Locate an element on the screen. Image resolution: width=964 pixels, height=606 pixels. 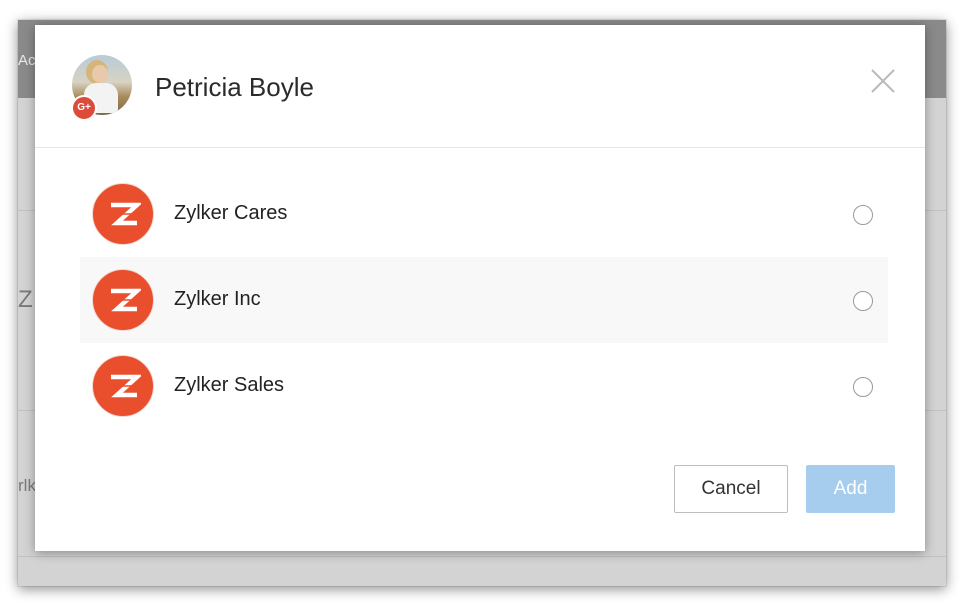
account-name: Zylker Inc is located at coordinates (217, 299).